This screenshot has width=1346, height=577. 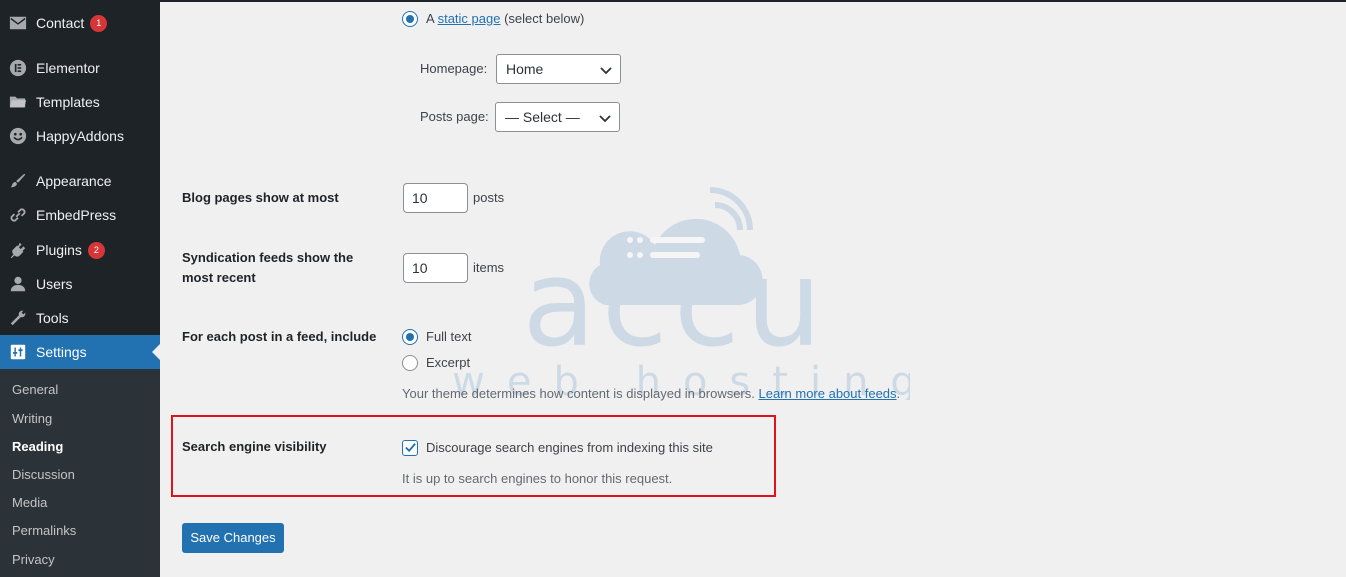 What do you see at coordinates (525, 69) in the screenshot?
I see `homepage-select-value: Home` at bounding box center [525, 69].